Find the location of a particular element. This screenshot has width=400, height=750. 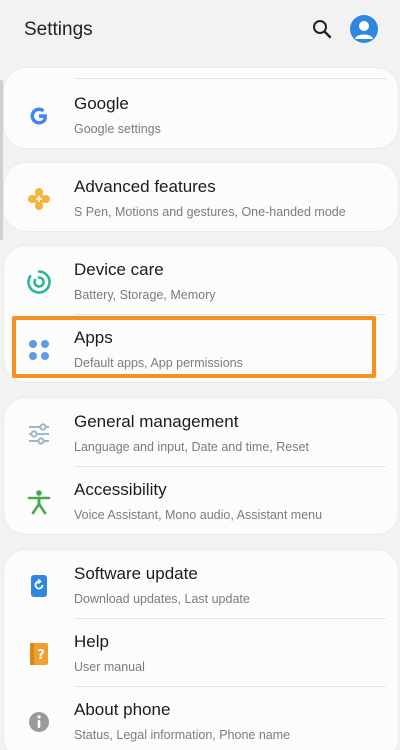

settings-item-title: Advanced features is located at coordinates (145, 186).